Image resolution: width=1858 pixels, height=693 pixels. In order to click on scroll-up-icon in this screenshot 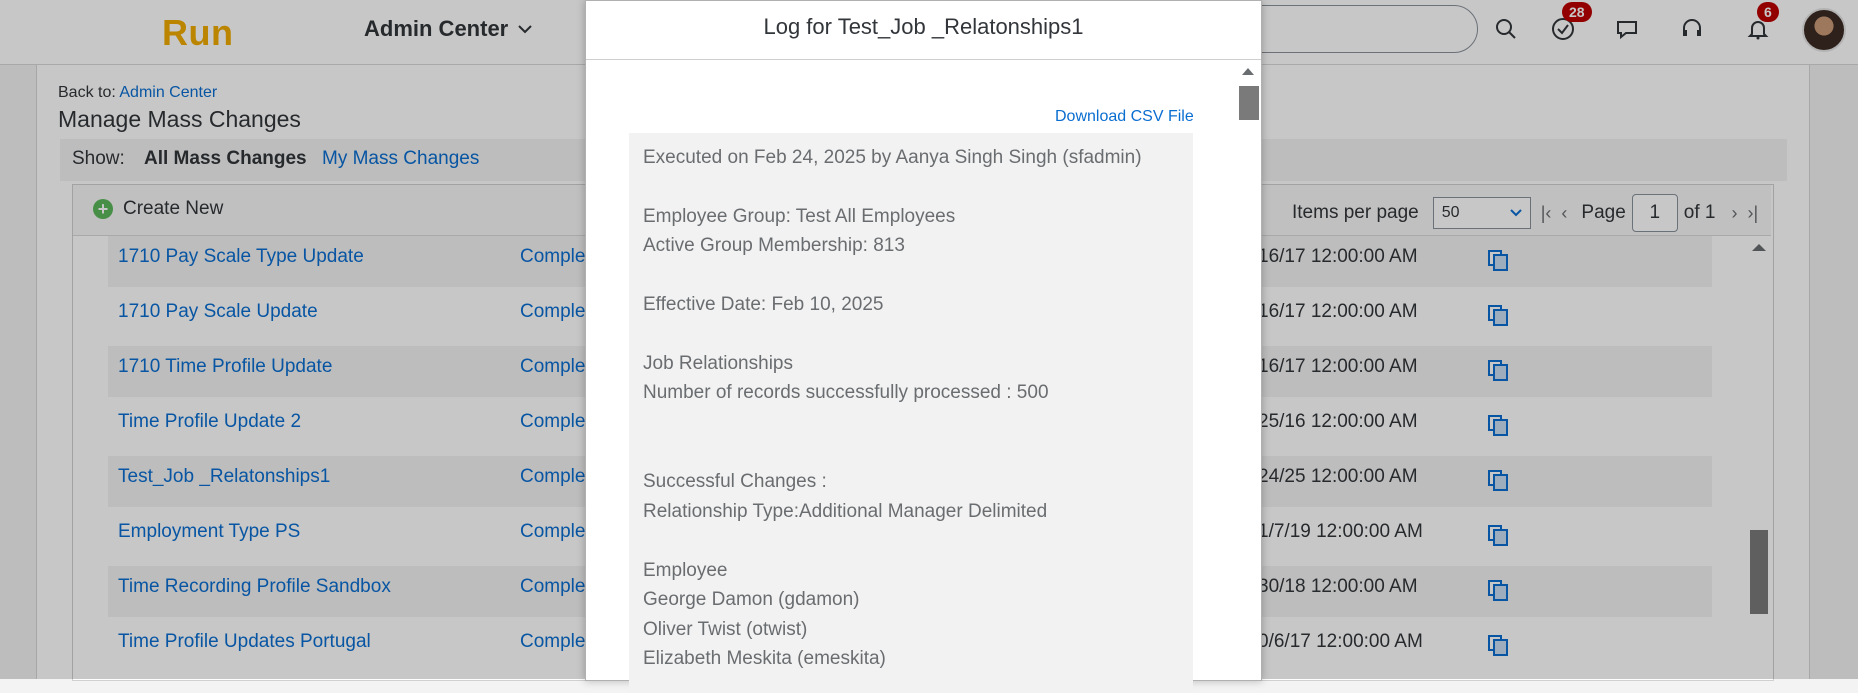, I will do `click(1248, 71)`.